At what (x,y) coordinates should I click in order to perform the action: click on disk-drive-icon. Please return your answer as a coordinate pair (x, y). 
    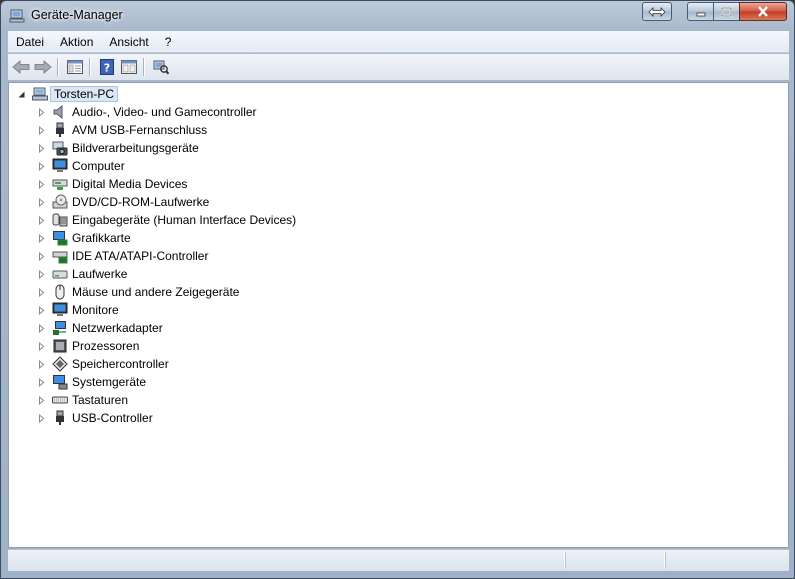
    Looking at the image, I should click on (60, 274).